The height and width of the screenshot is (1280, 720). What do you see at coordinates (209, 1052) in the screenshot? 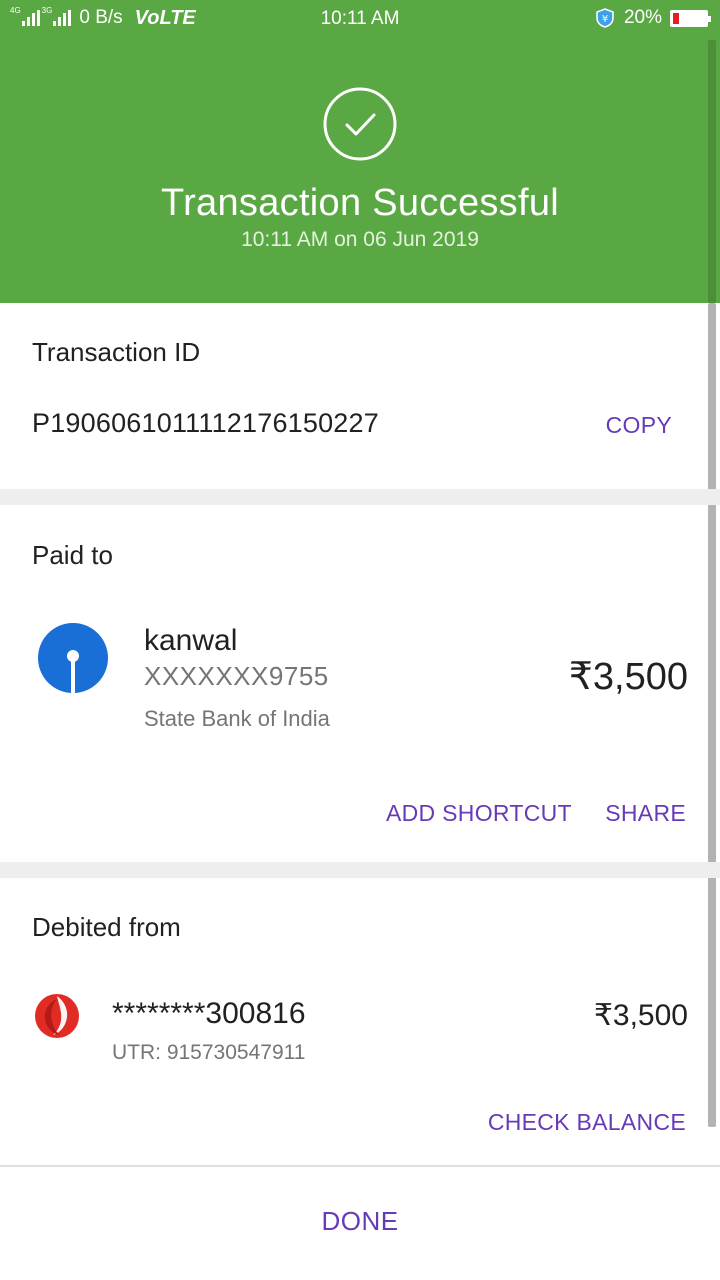
I see `utr-number: UTR: 915730547911` at bounding box center [209, 1052].